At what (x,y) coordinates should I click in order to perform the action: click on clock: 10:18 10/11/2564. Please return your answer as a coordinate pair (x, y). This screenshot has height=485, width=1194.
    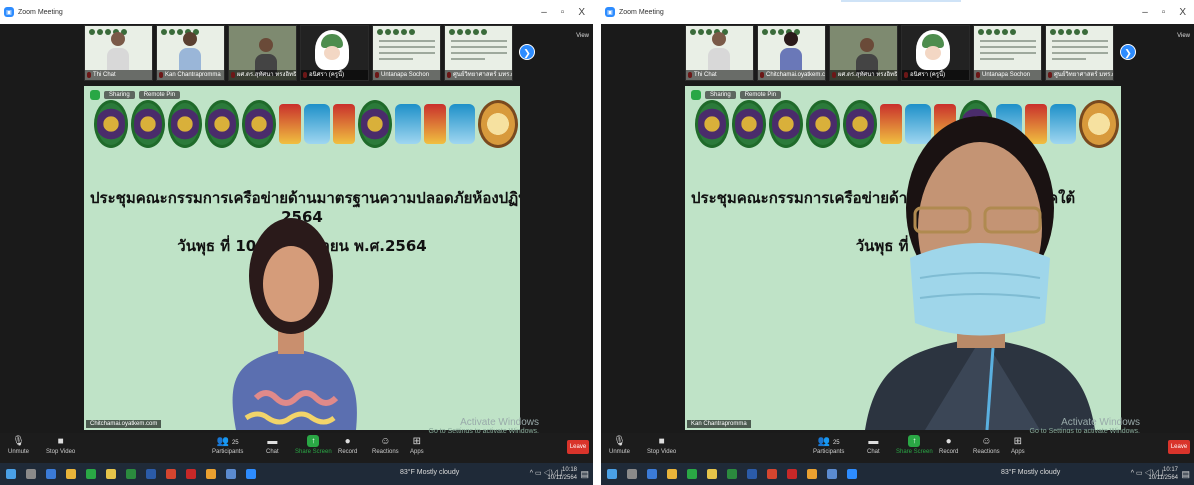
    Looking at the image, I should click on (562, 474).